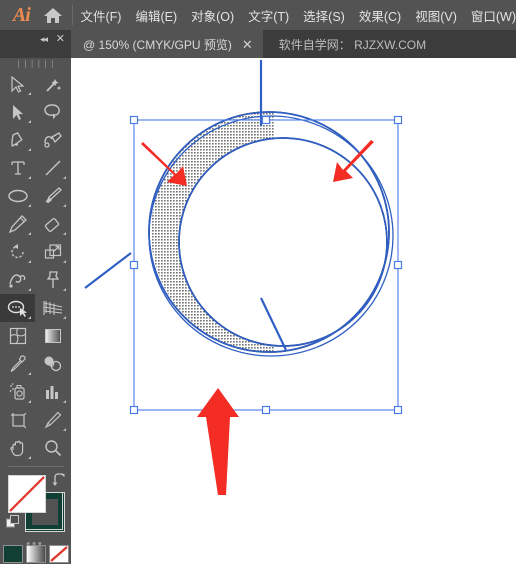 This screenshot has height=564, width=516. What do you see at coordinates (52, 252) in the screenshot?
I see `scale-tool` at bounding box center [52, 252].